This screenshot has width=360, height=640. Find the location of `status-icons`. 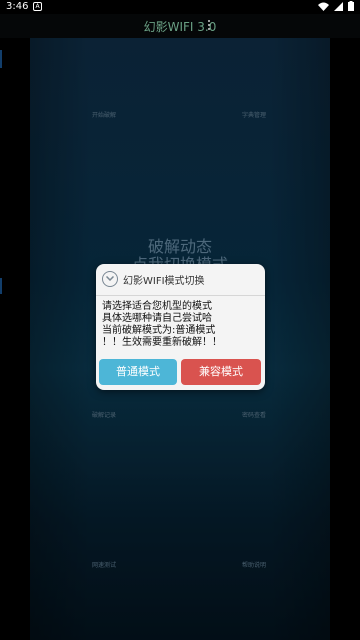

status-icons is located at coordinates (336, 6).